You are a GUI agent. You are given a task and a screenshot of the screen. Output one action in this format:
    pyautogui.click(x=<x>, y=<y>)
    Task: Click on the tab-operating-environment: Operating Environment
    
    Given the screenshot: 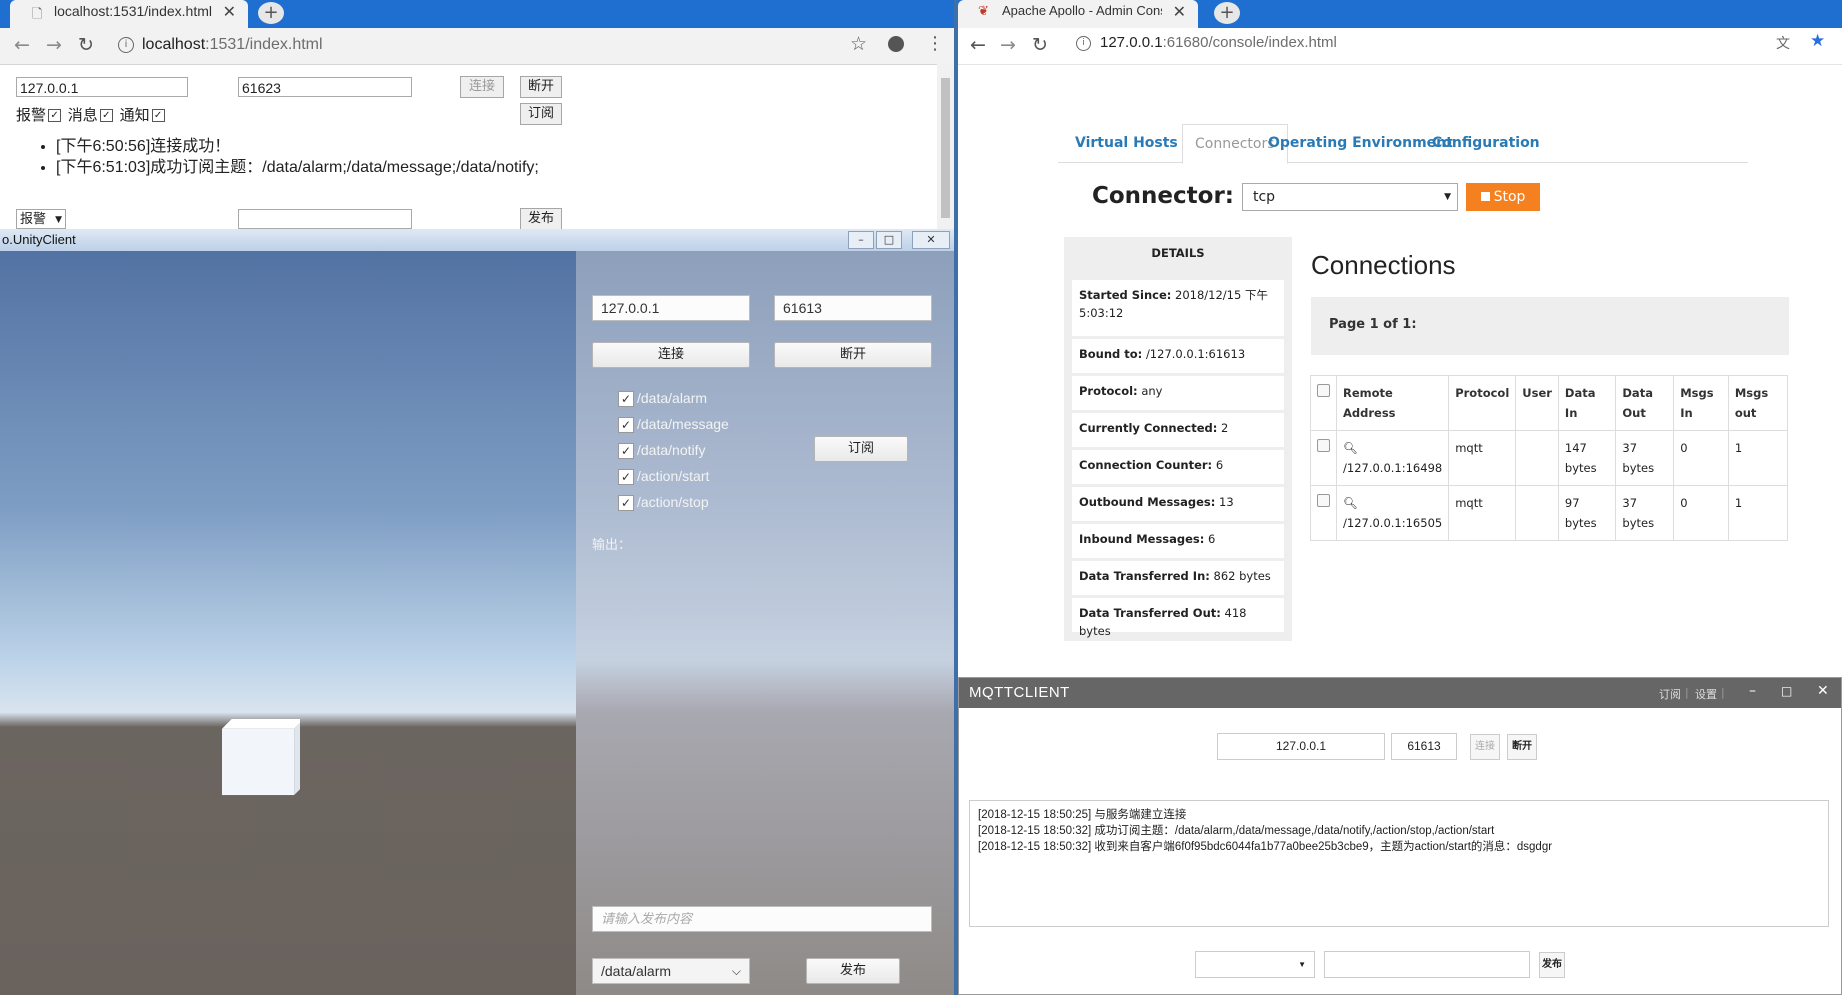 What is the action you would take?
    pyautogui.click(x=1360, y=143)
    